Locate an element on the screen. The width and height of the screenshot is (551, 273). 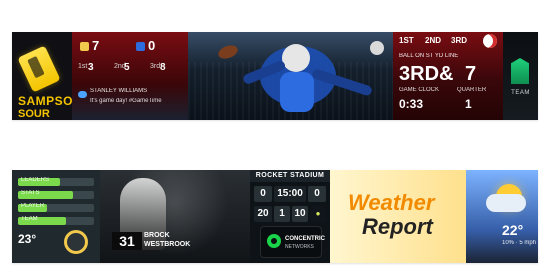
and: & is located at coordinates (446, 74).